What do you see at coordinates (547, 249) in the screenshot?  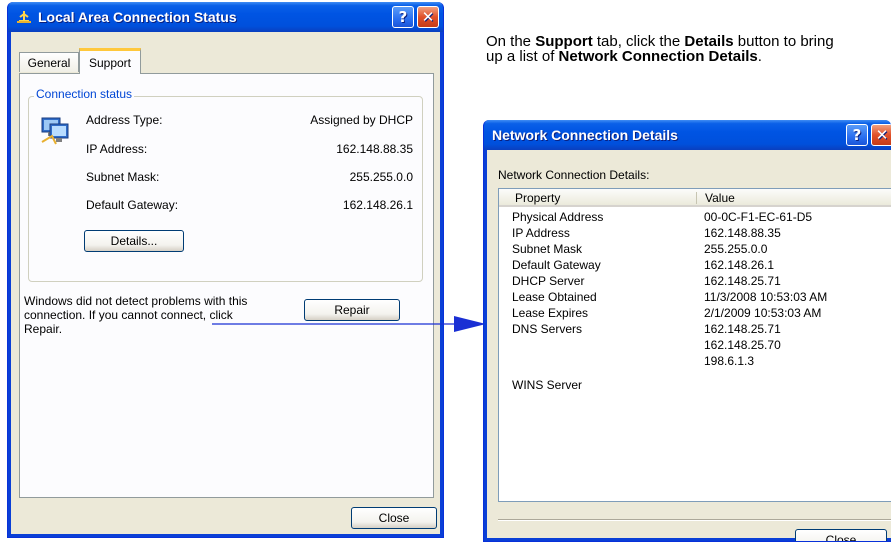 I see `list-item-property: Subnet Mask` at bounding box center [547, 249].